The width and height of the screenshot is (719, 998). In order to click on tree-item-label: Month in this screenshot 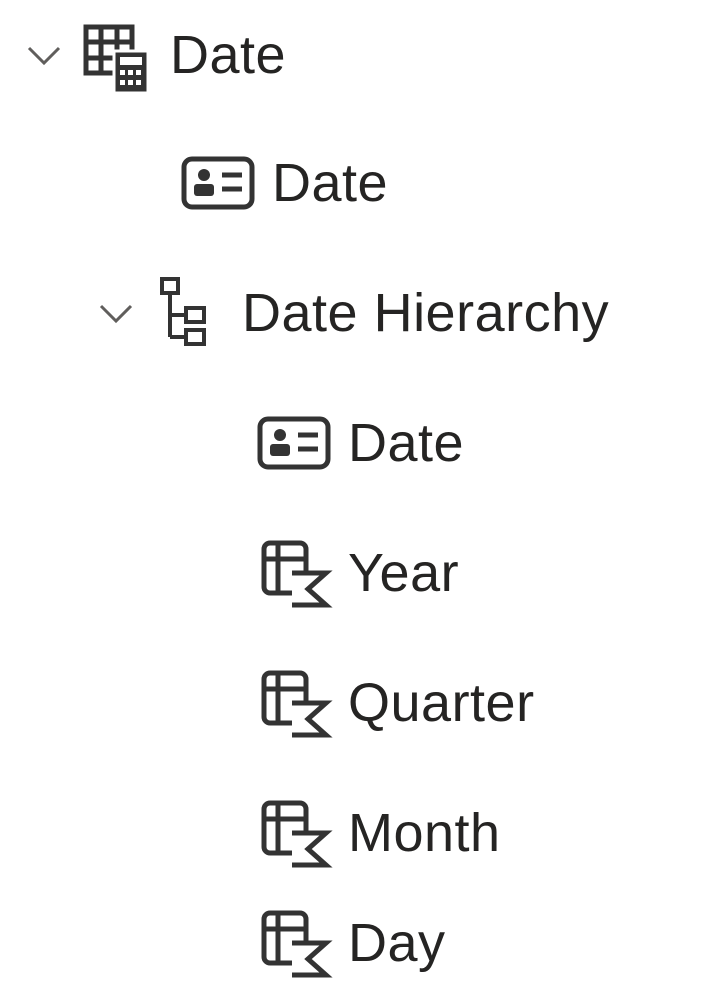, I will do `click(424, 833)`.